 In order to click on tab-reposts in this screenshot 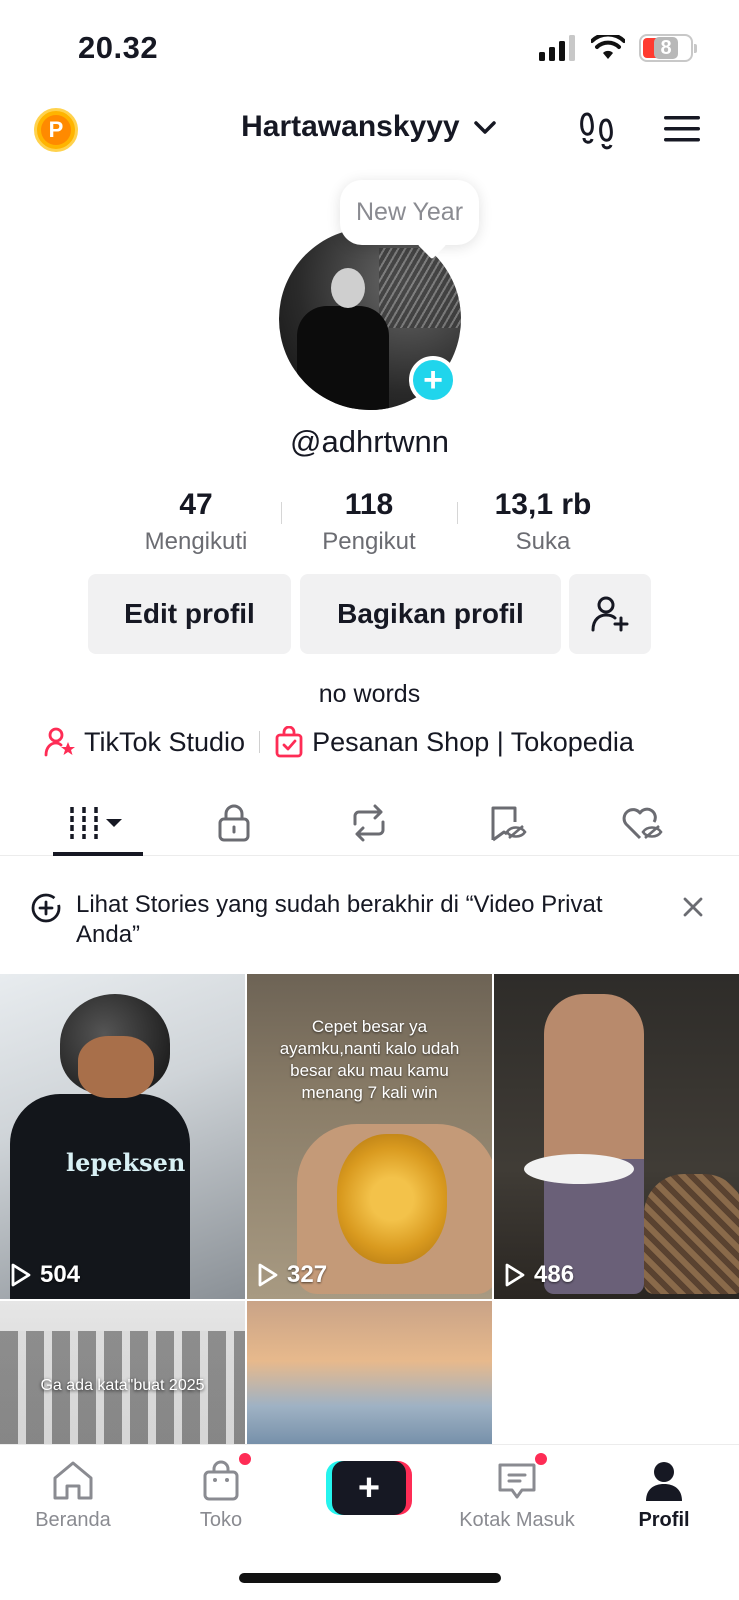, I will do `click(369, 823)`.